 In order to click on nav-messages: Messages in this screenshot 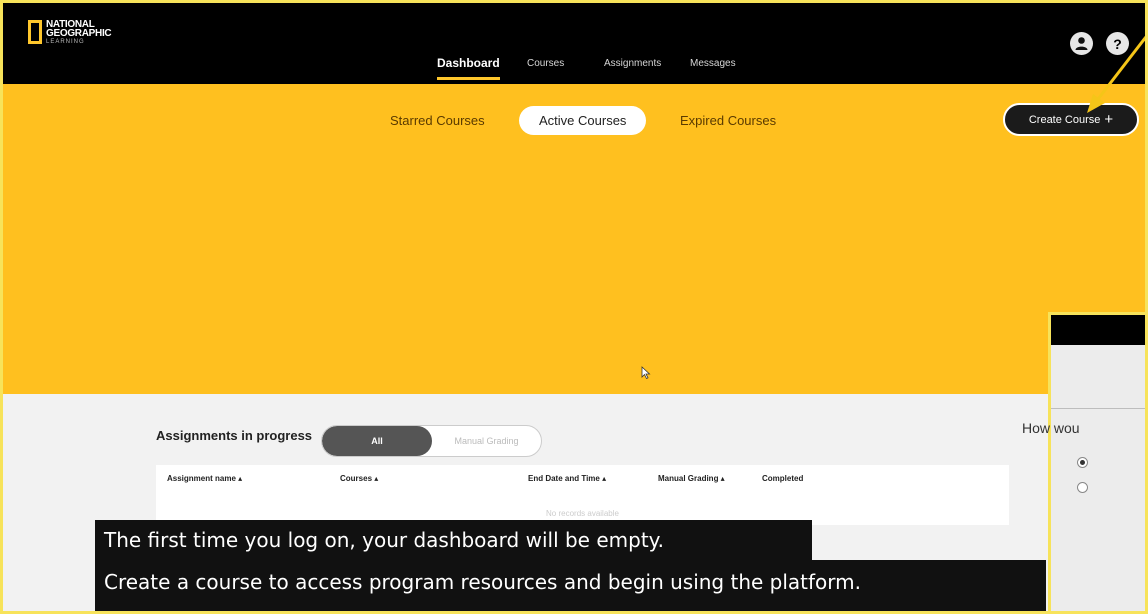, I will do `click(713, 63)`.